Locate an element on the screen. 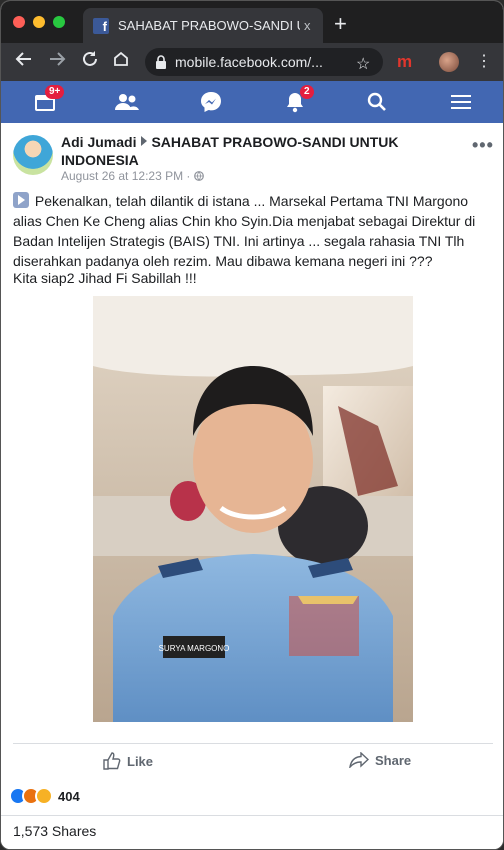 The width and height of the screenshot is (504, 850). share-button: Share is located at coordinates (380, 760).